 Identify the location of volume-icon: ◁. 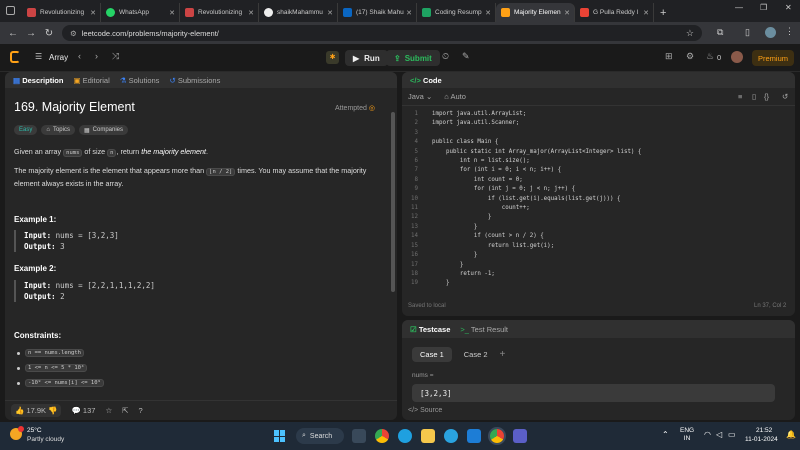
(719, 434).